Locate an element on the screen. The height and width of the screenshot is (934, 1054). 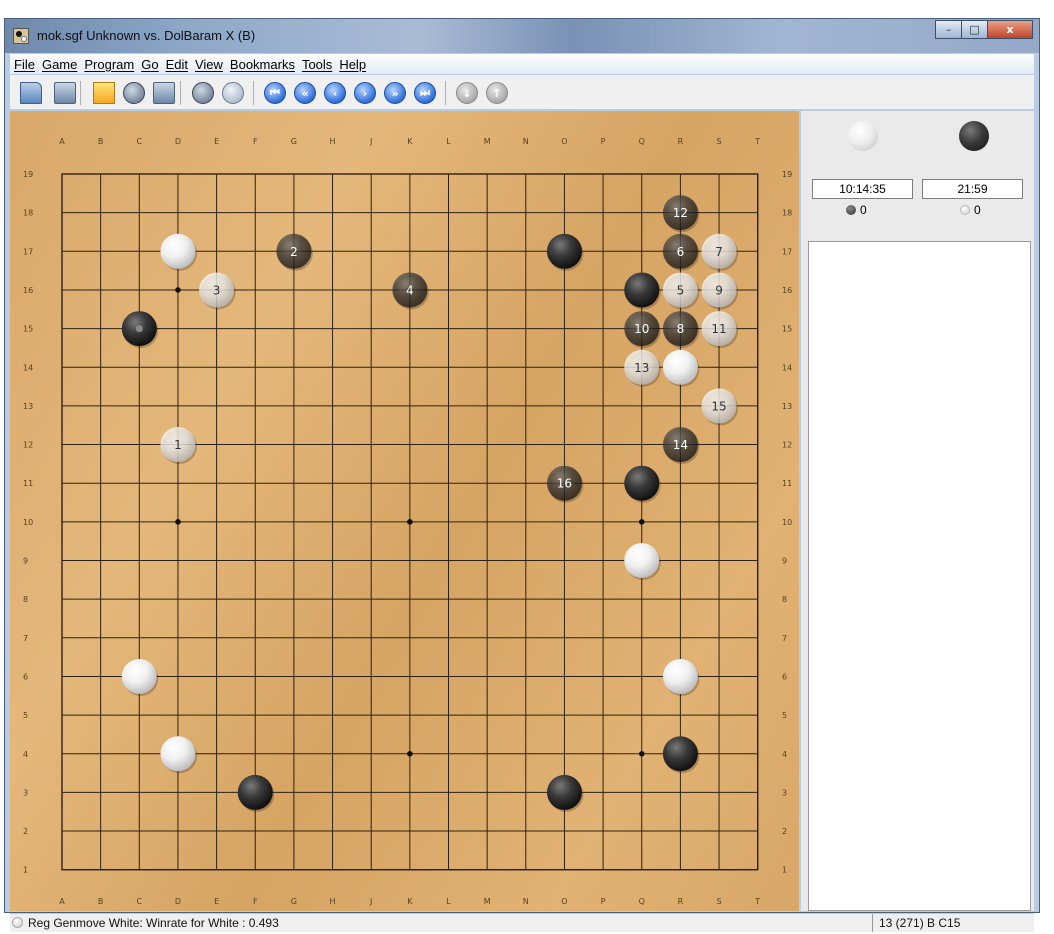
black-stone: 10 is located at coordinates (642, 330).